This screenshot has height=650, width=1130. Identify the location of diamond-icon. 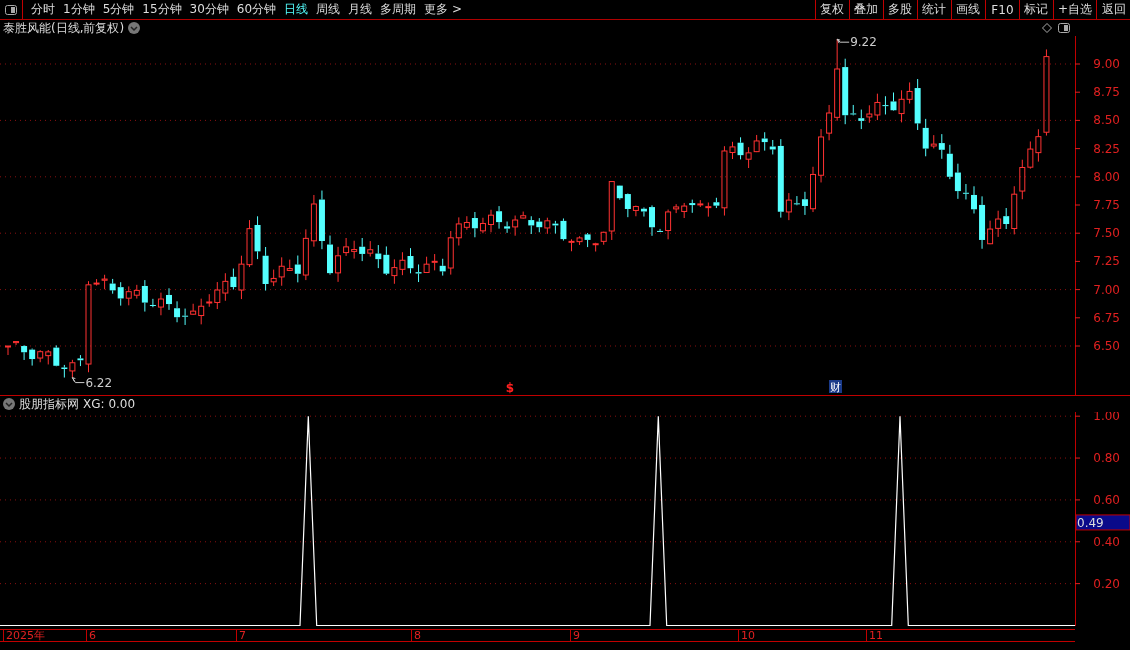
(1047, 28).